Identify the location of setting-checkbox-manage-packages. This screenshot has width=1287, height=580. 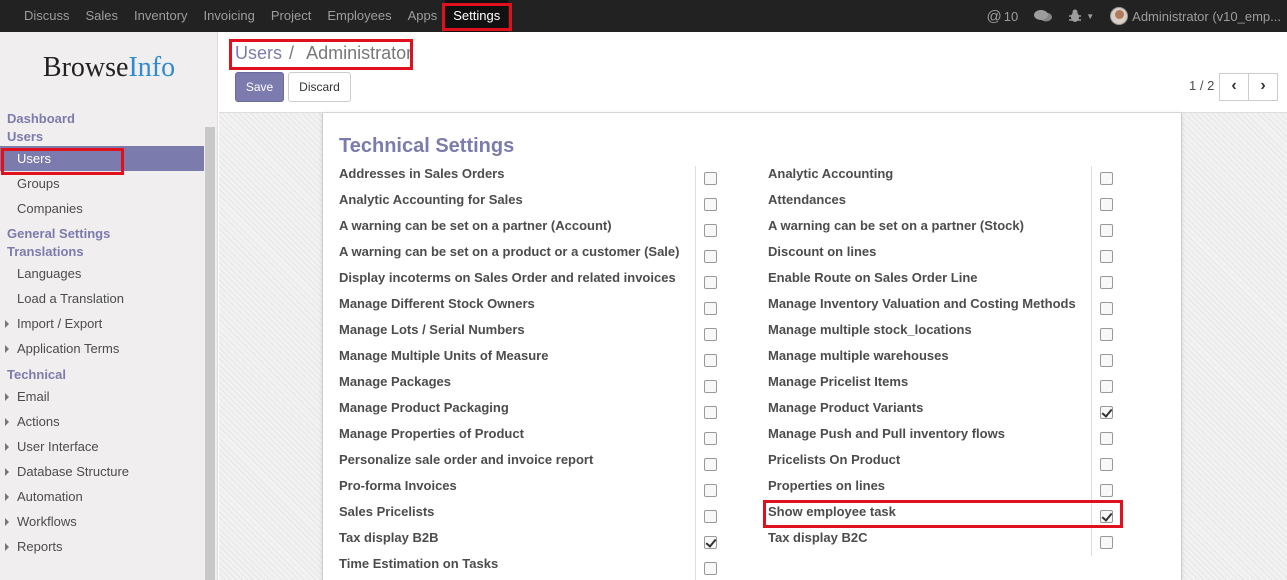
(710, 386).